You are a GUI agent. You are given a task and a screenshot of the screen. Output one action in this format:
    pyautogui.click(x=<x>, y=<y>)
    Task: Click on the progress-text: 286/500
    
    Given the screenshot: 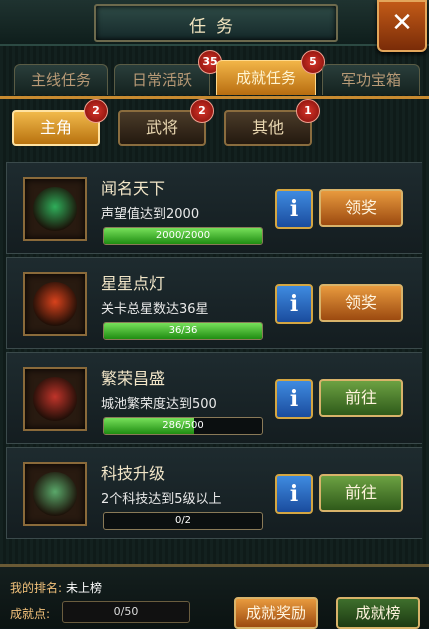 What is the action you would take?
    pyautogui.click(x=183, y=425)
    